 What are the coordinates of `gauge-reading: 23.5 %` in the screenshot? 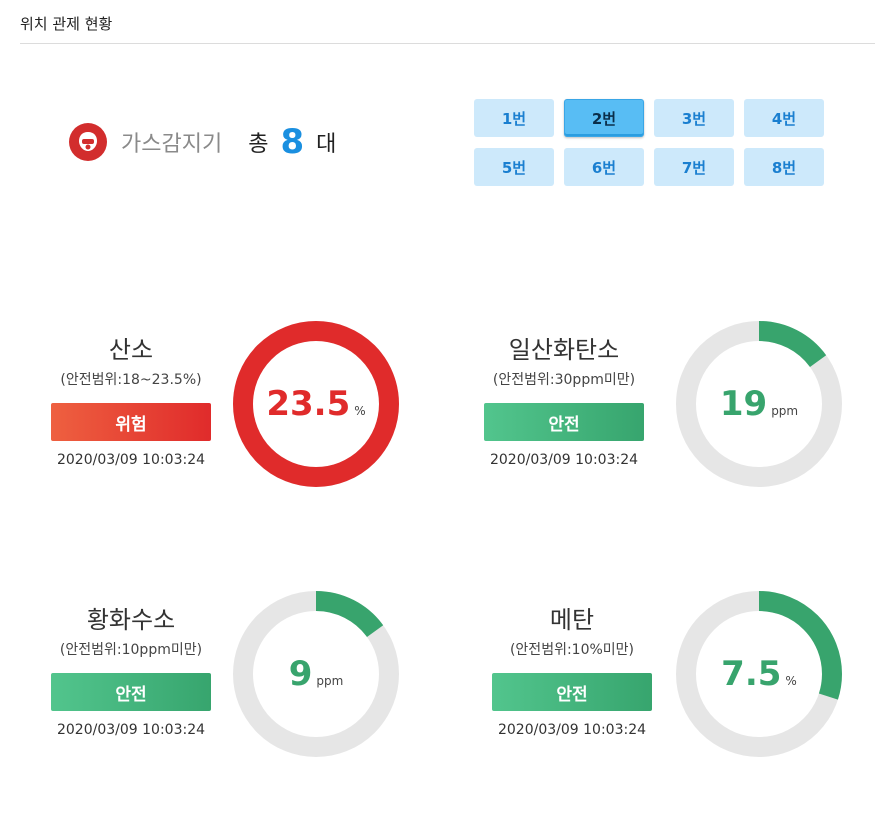 It's located at (316, 404).